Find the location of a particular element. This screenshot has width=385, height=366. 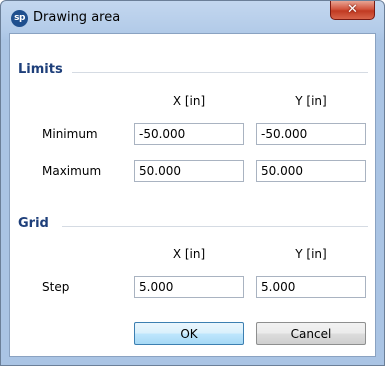

title-bar: sp Drawing area ✕ is located at coordinates (192, 17).